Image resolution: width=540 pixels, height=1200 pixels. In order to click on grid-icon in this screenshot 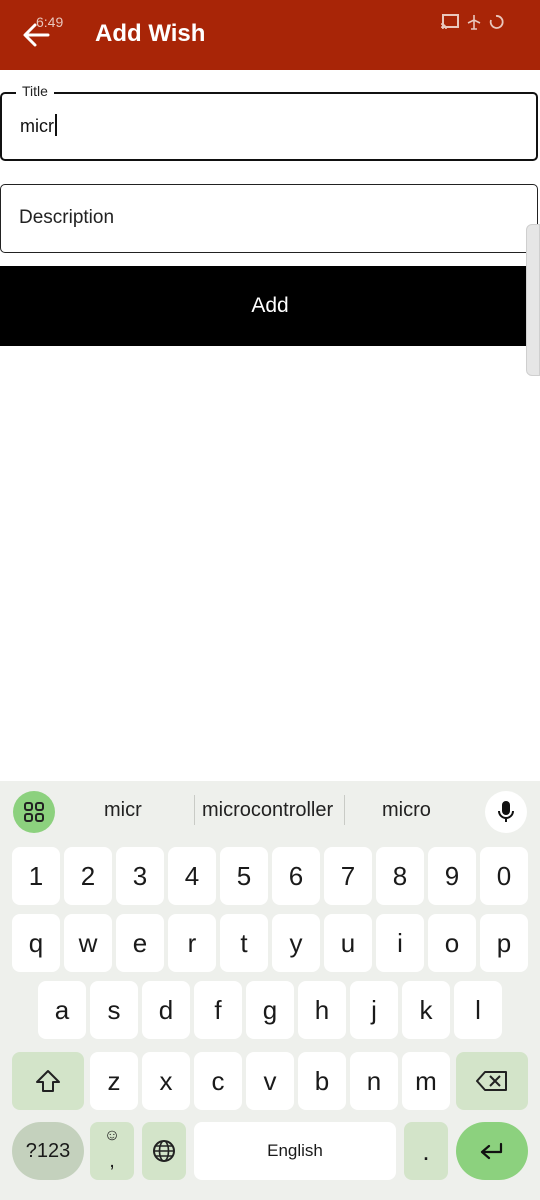, I will do `click(34, 812)`.